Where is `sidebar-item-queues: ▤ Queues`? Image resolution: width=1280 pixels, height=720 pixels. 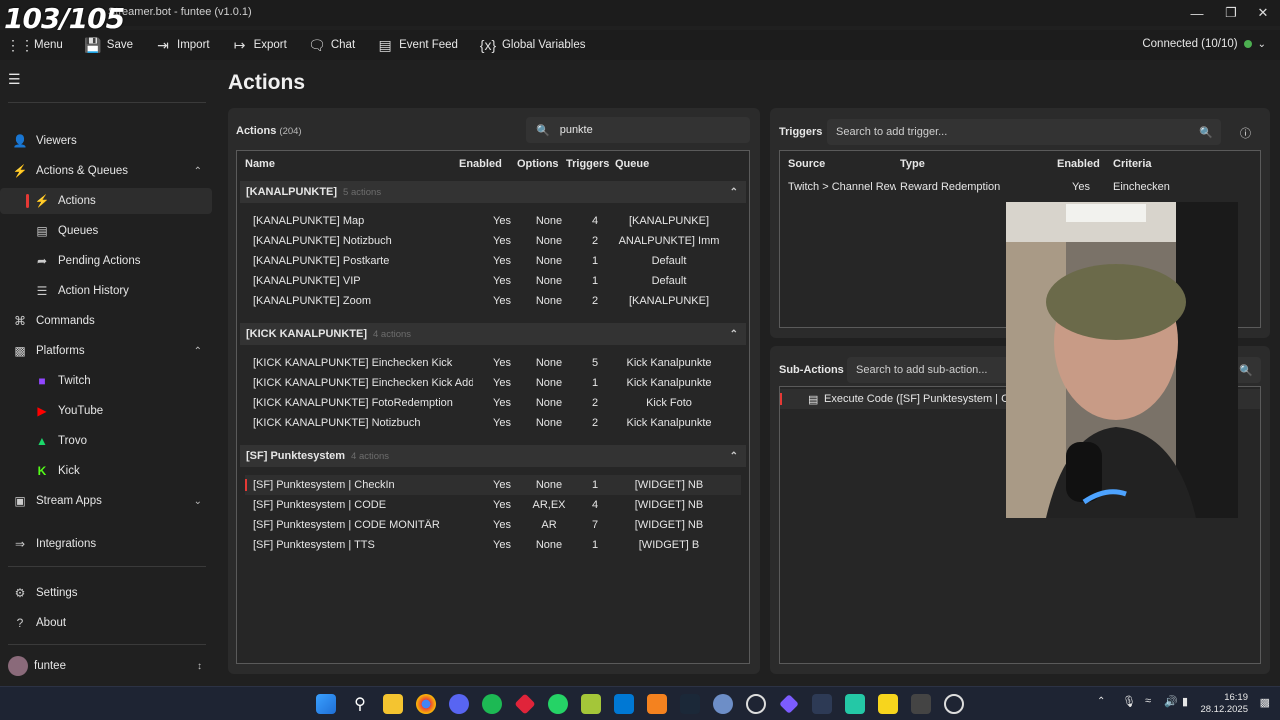
sidebar-item-queues: ▤ Queues is located at coordinates (106, 231).